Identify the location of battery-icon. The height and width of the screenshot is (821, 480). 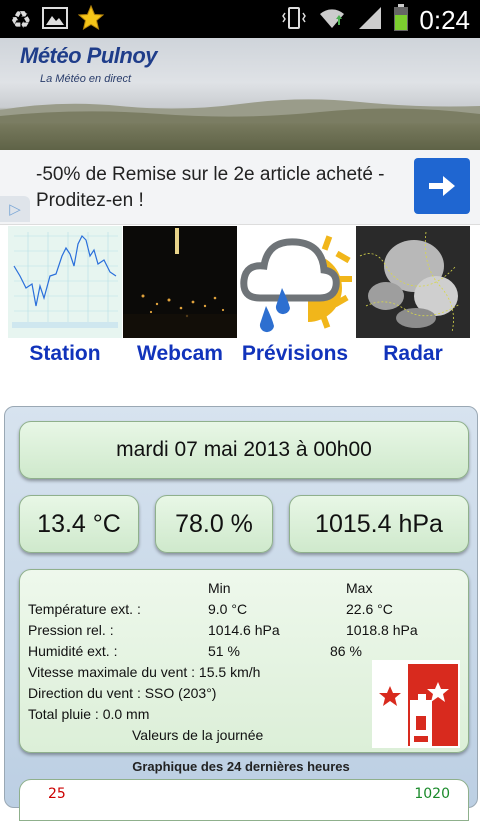
(401, 20).